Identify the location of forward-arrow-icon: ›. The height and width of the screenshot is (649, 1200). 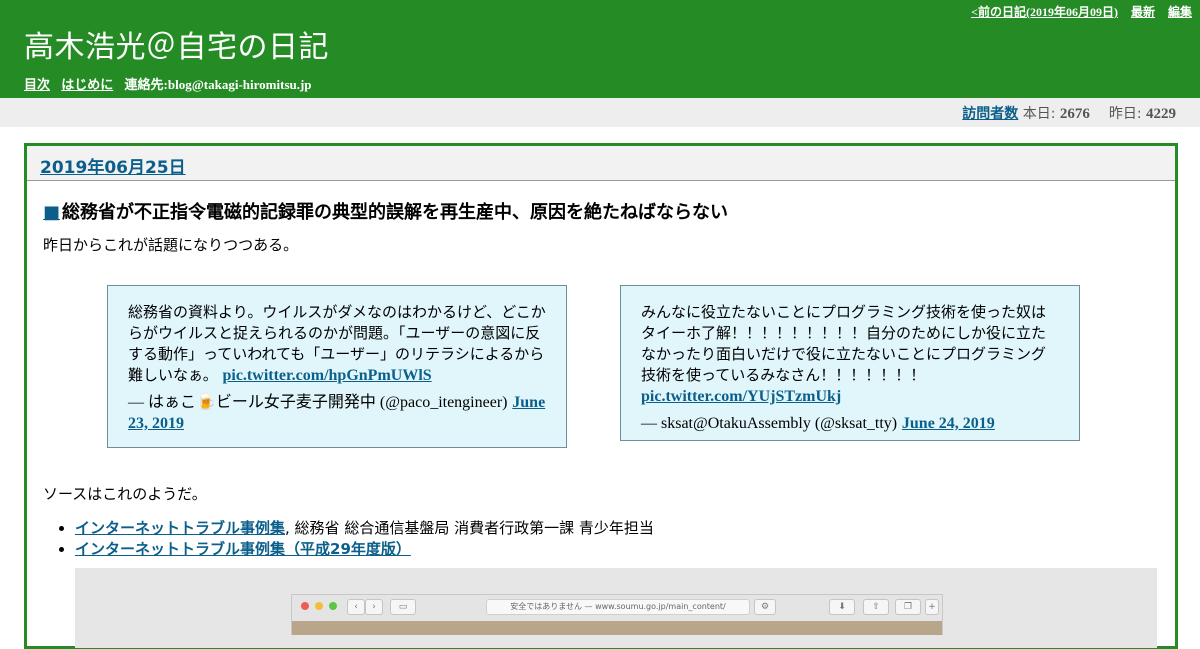
(374, 607).